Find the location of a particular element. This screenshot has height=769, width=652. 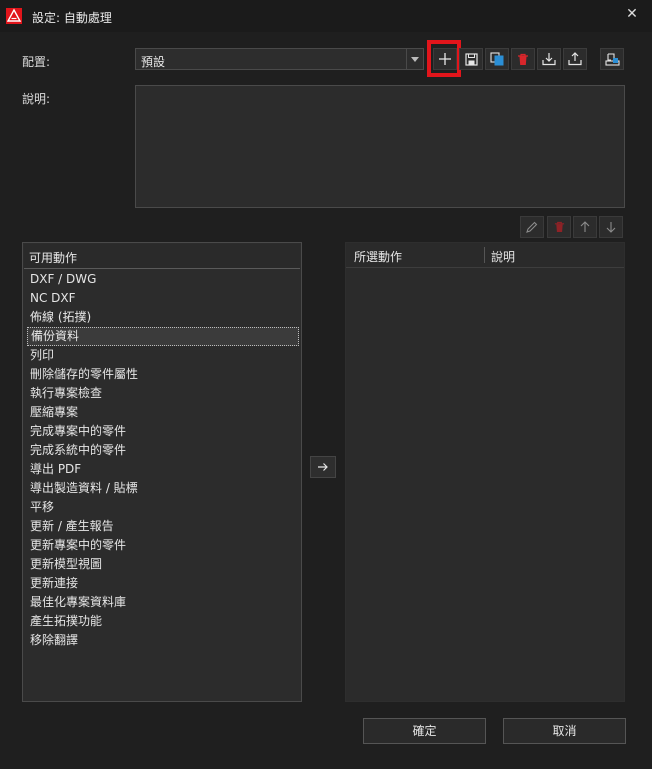

settings-export-icon is located at coordinates (612, 59).